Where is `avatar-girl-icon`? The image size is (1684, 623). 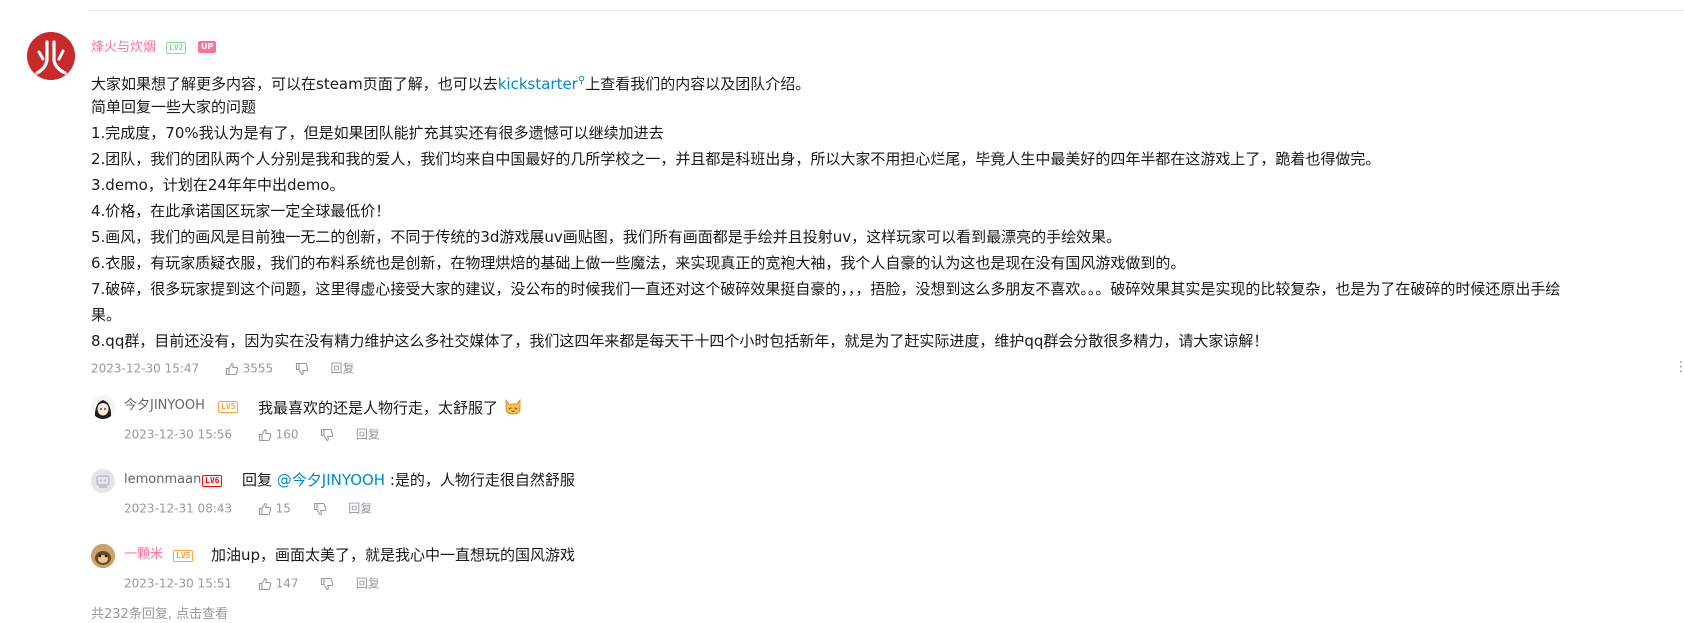 avatar-girl-icon is located at coordinates (103, 407).